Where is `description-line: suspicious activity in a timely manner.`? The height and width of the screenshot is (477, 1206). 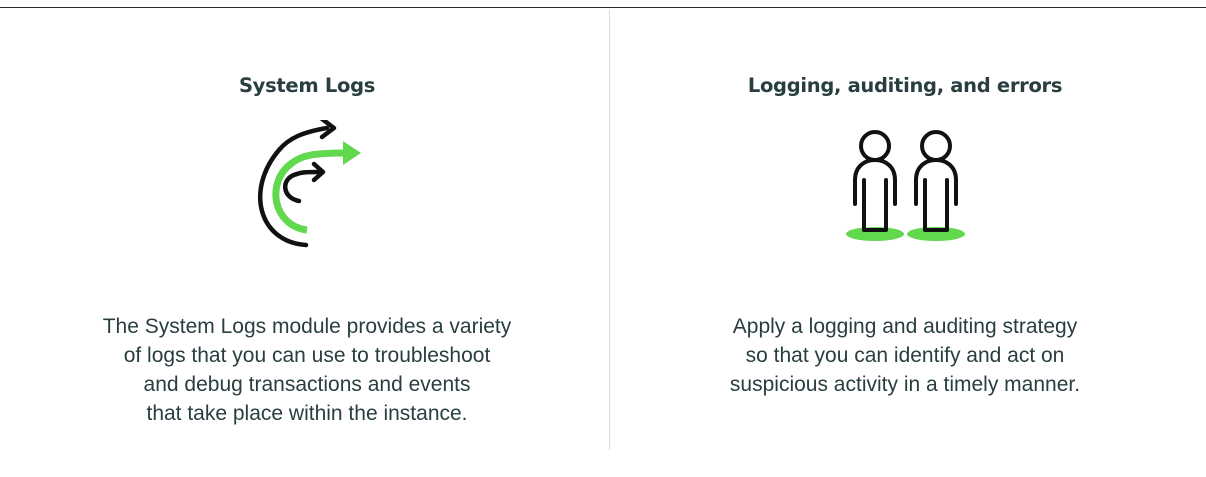 description-line: suspicious activity in a timely manner. is located at coordinates (905, 384).